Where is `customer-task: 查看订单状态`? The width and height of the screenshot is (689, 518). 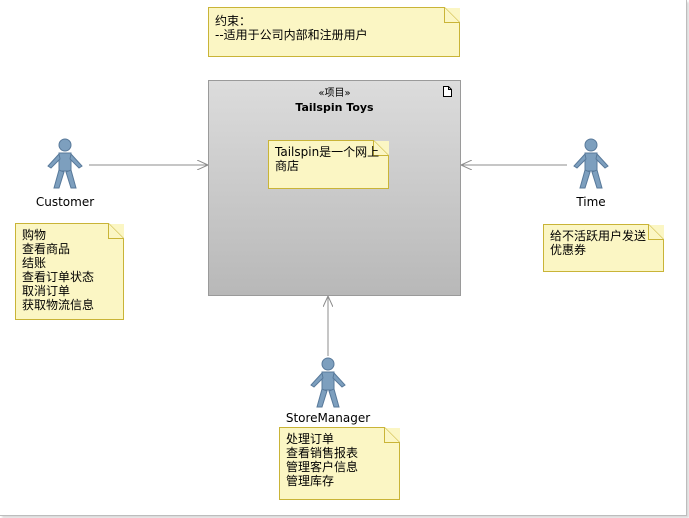 customer-task: 查看订单状态 is located at coordinates (58, 277).